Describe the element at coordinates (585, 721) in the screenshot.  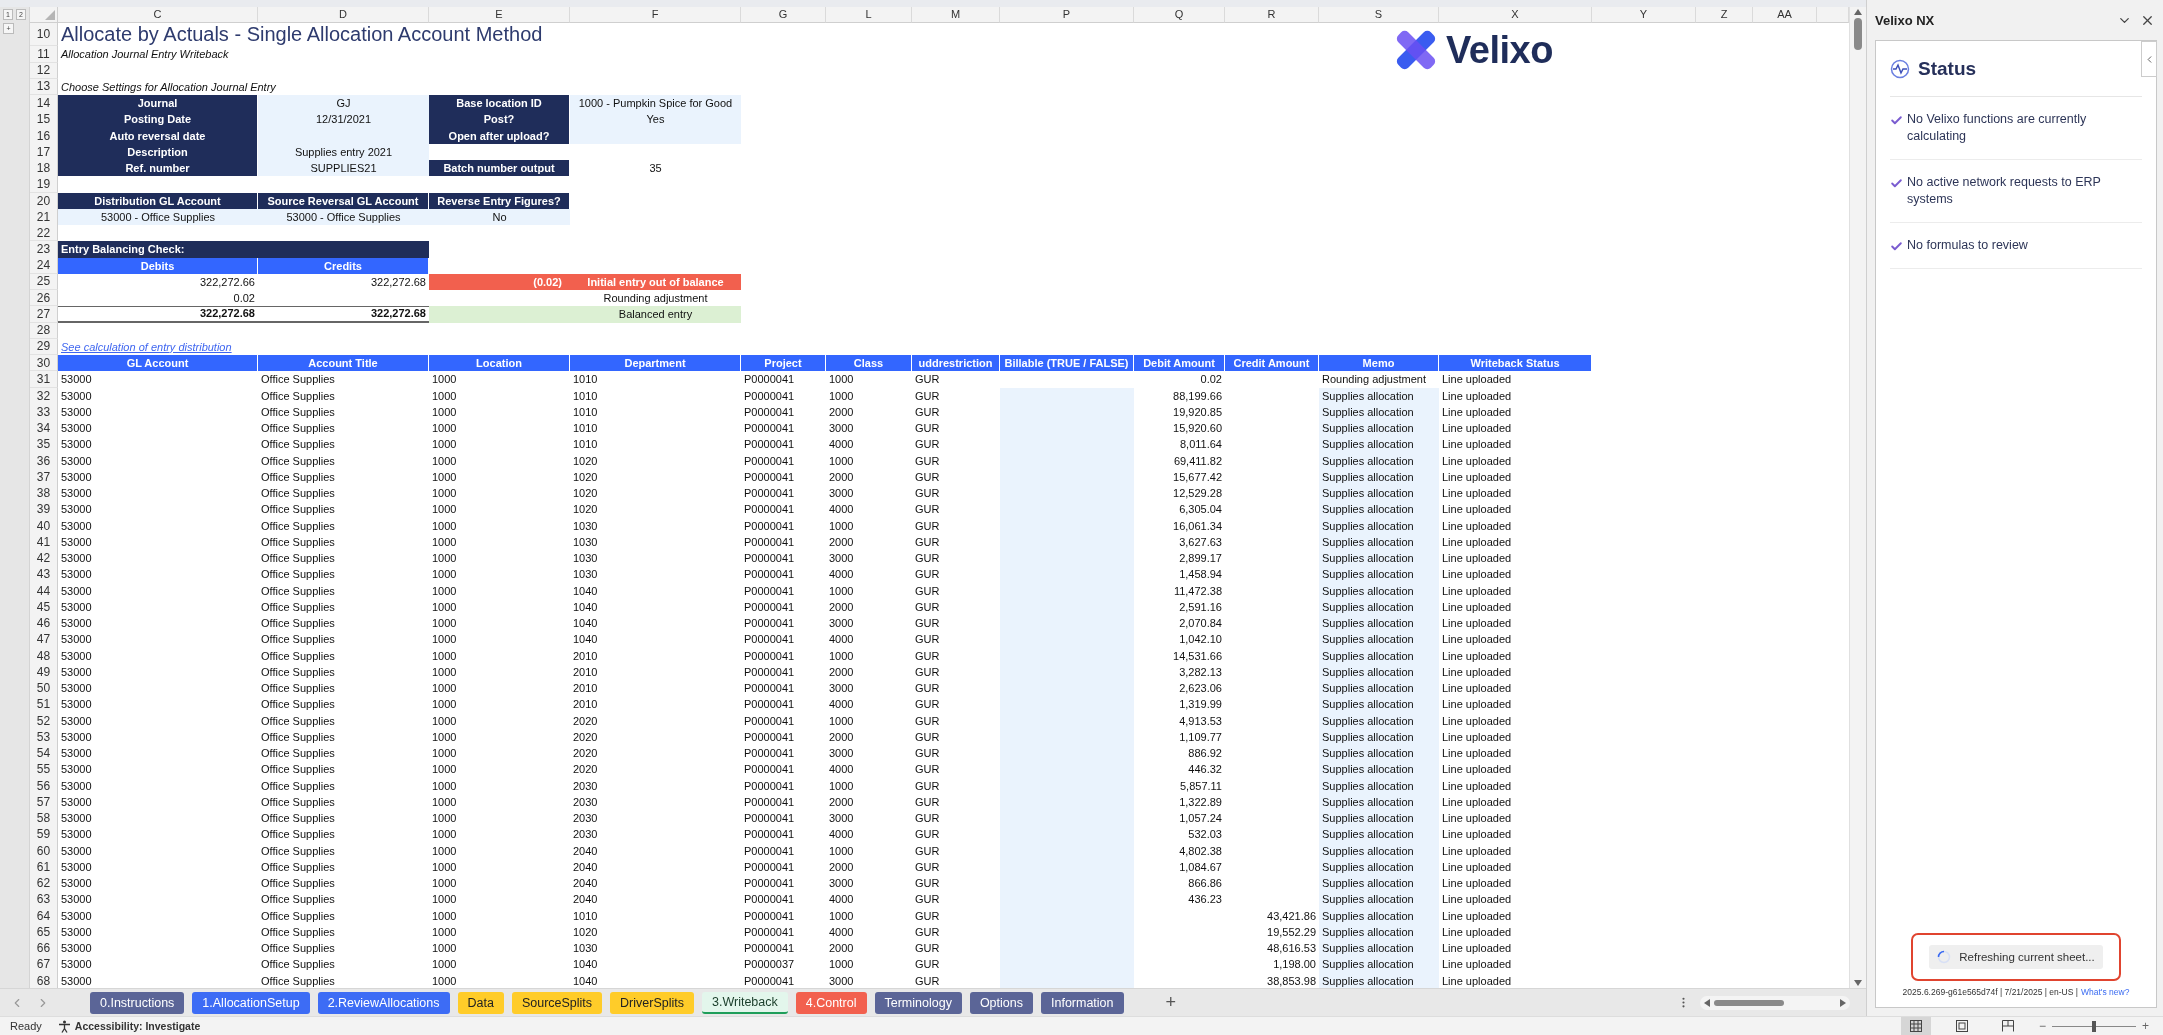
I see `table-cell-text: 2020` at that location.